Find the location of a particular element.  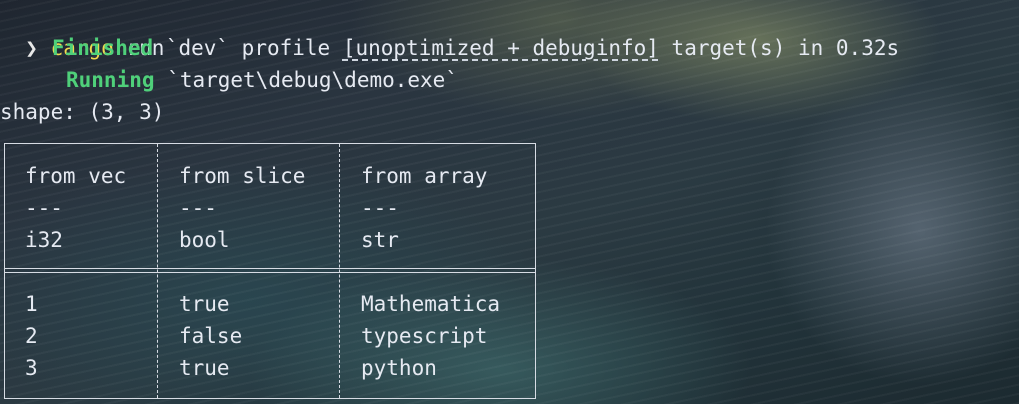

prompt-chevron-icon: ❯ is located at coordinates (31, 48).